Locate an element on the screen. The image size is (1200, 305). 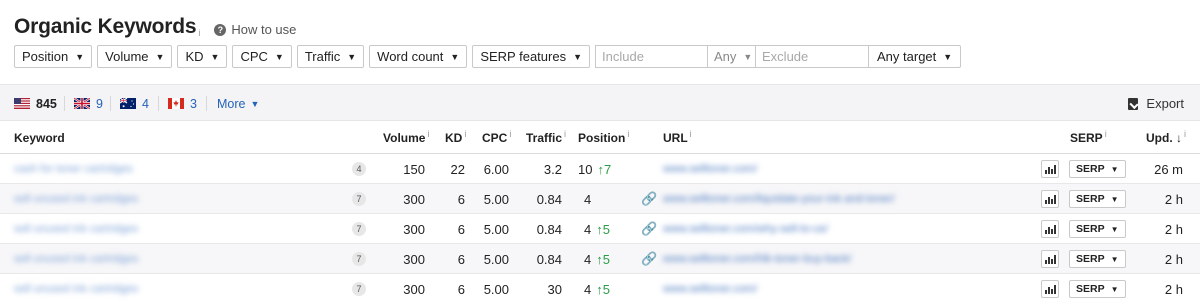
url-cell: www.selltoner.com/hlk-toner-buy-back/ is located at coordinates (757, 259).